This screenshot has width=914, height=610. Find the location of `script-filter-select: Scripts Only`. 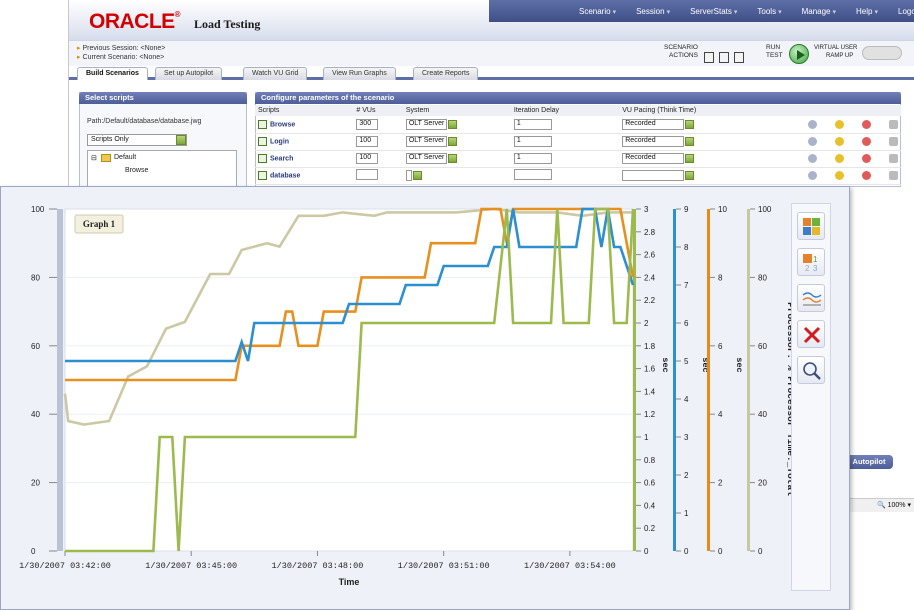

script-filter-select: Scripts Only is located at coordinates (137, 140).